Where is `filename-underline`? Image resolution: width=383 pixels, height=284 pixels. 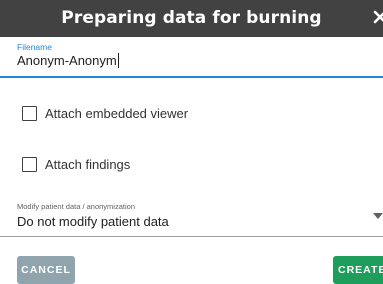
filename-underline is located at coordinates (191, 77).